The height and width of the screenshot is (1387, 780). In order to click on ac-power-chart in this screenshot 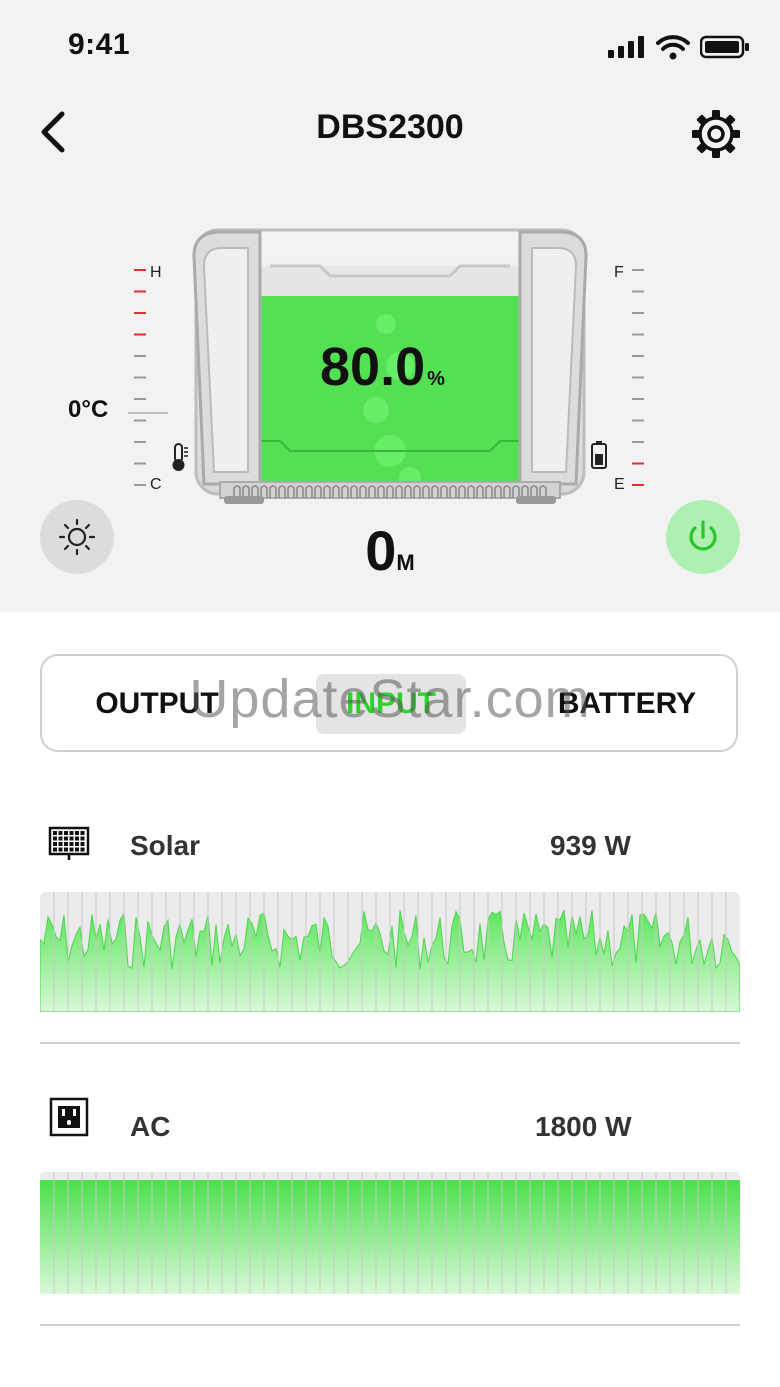, I will do `click(390, 1233)`.